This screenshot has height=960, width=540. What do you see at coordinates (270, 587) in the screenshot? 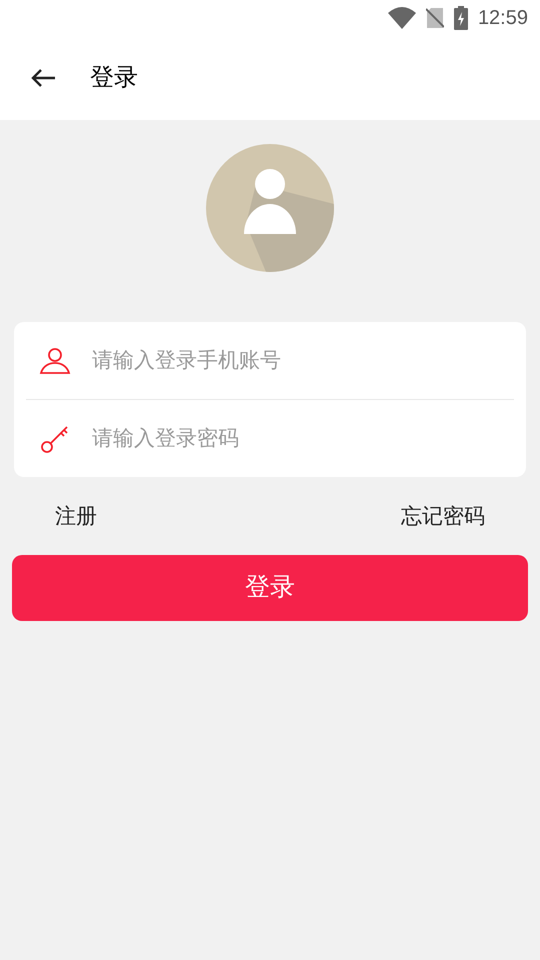
I see `login-button: 登录` at bounding box center [270, 587].